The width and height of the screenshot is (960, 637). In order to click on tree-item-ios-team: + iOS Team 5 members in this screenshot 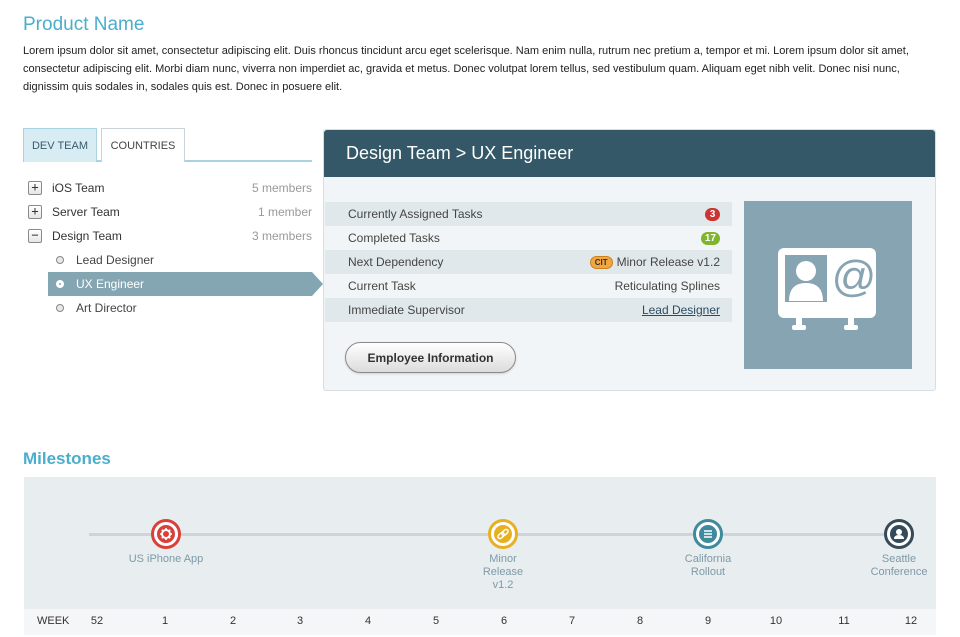, I will do `click(173, 190)`.